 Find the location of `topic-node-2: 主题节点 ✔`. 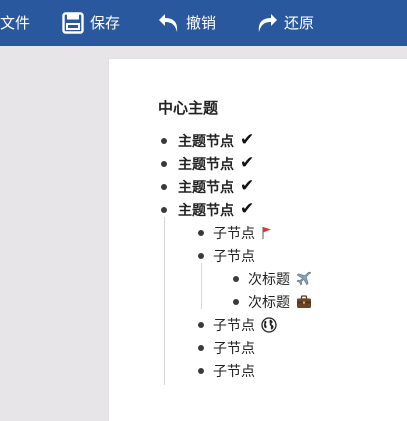

topic-node-2: 主题节点 ✔ is located at coordinates (207, 163).